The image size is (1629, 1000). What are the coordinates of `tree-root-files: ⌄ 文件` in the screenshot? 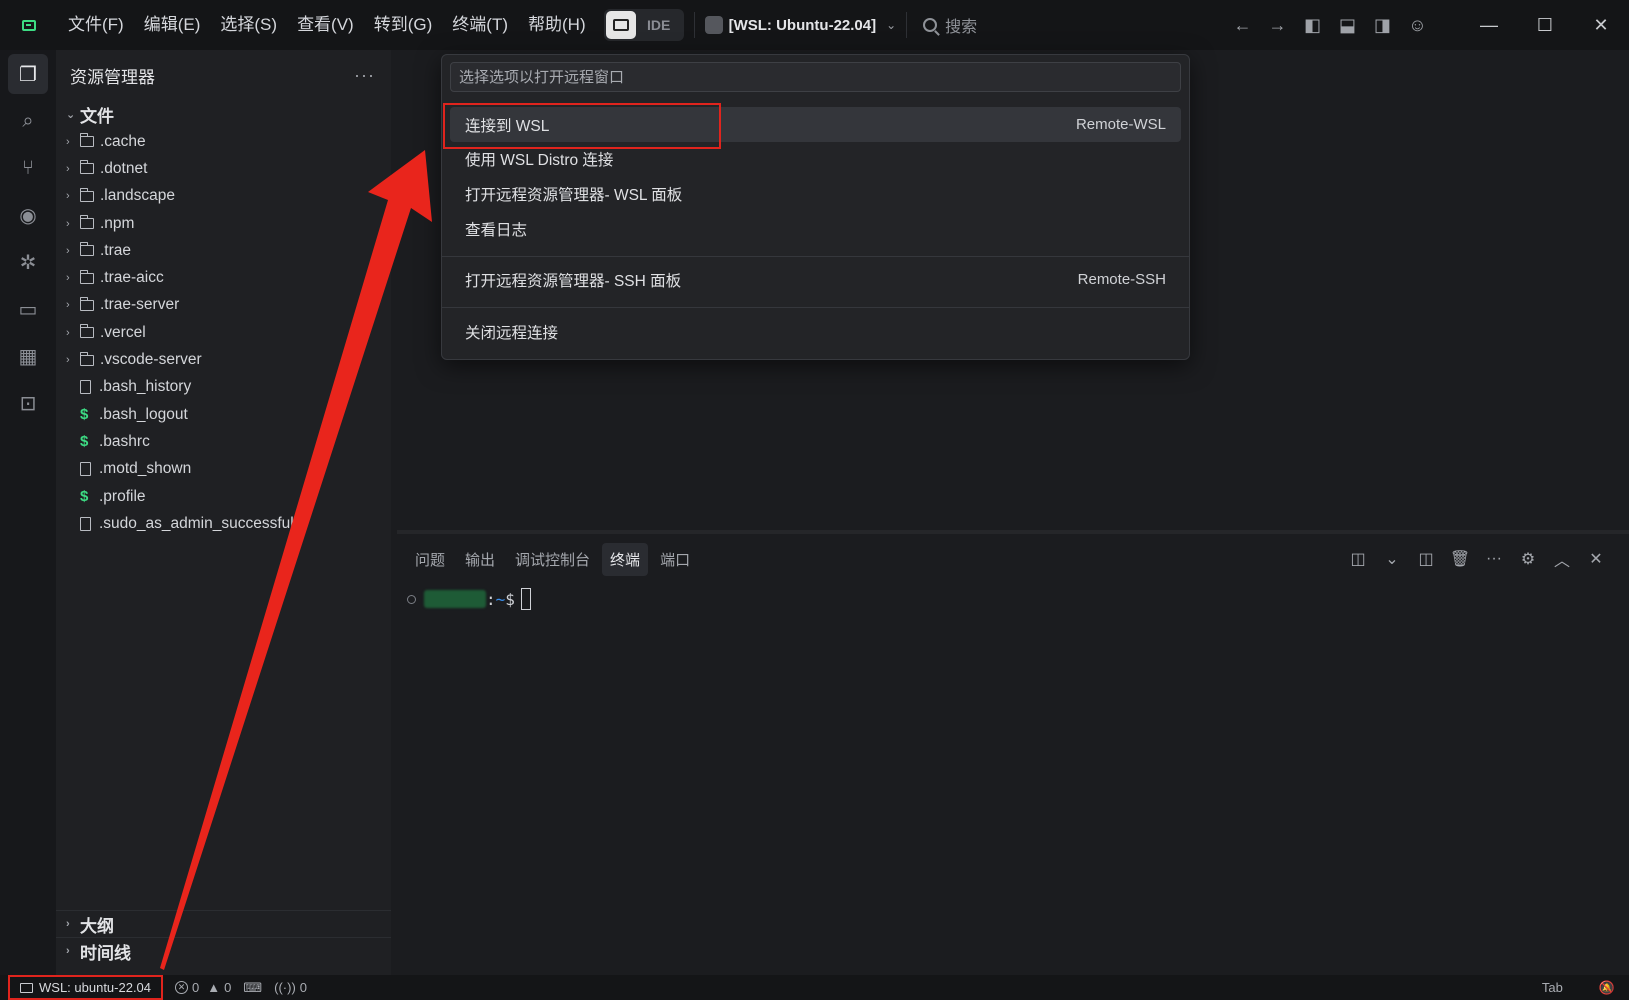 It's located at (223, 114).